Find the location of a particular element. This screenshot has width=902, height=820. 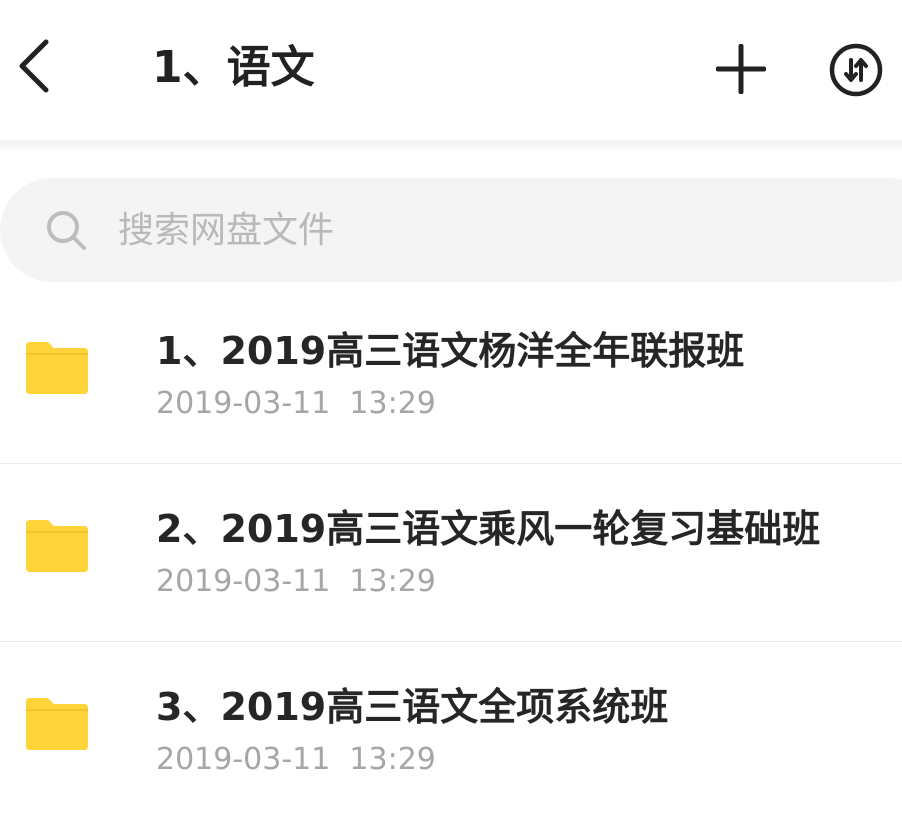

chevron-left-icon is located at coordinates (34, 66).